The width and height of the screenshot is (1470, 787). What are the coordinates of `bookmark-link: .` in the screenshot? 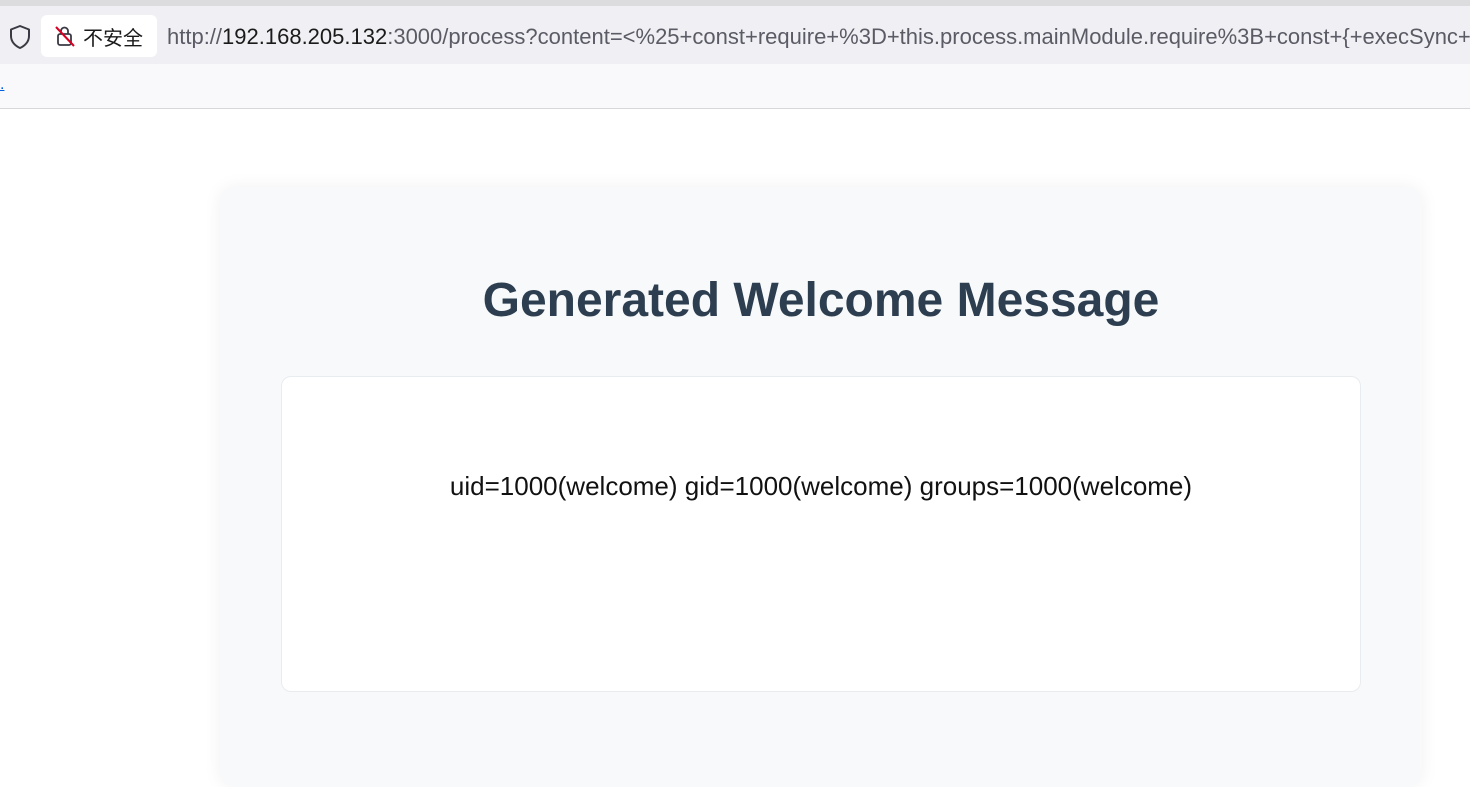 It's located at (2, 85).